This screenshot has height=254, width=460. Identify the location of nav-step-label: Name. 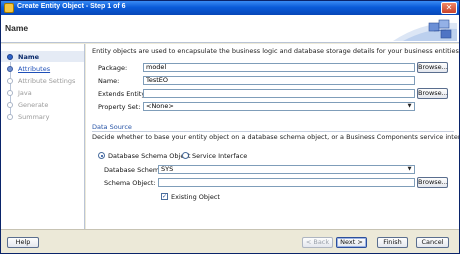
(29, 57).